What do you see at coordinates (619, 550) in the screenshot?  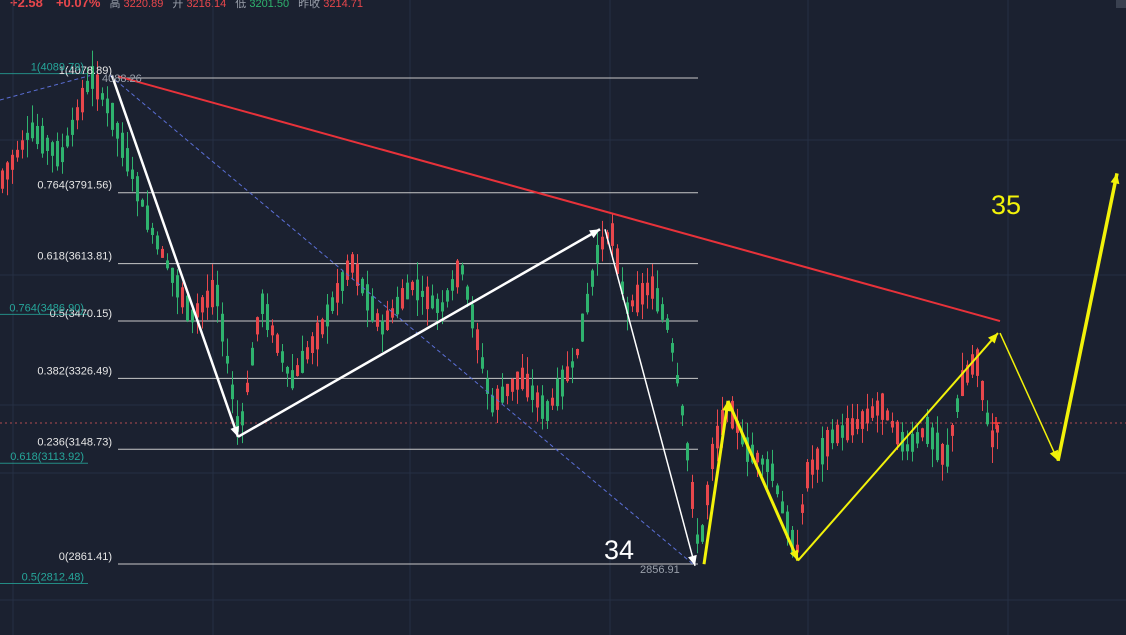 I see `wave-number-label: 34` at bounding box center [619, 550].